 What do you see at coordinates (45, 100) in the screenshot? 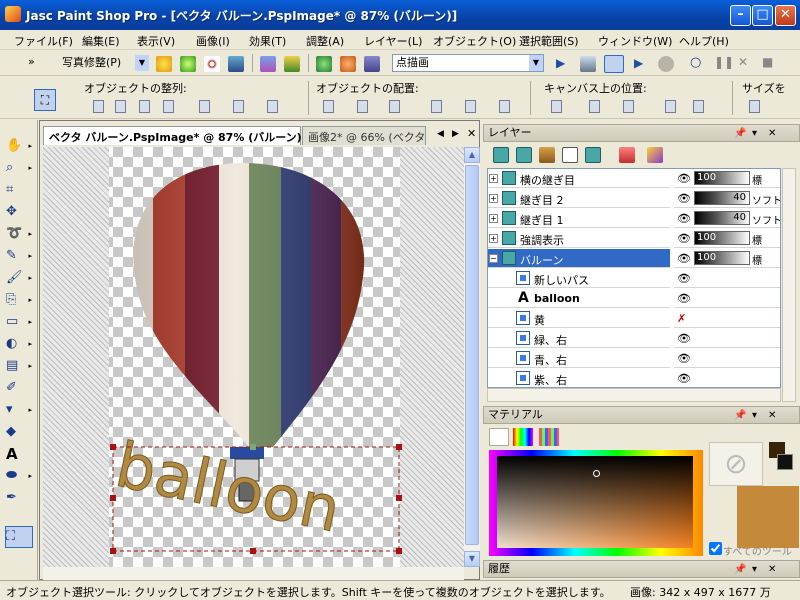
I see `object-selector-preset-icon: ⛶` at bounding box center [45, 100].